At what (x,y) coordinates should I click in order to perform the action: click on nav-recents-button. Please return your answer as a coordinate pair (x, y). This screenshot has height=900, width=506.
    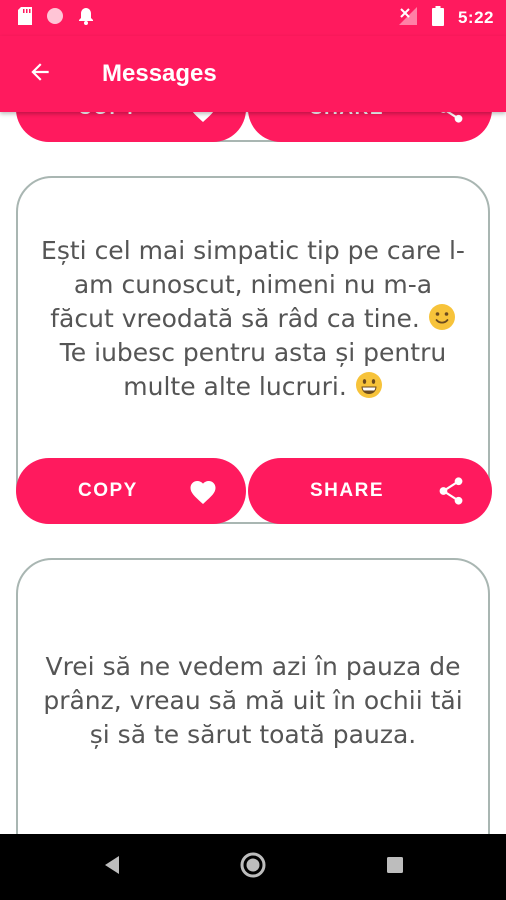
    Looking at the image, I should click on (395, 867).